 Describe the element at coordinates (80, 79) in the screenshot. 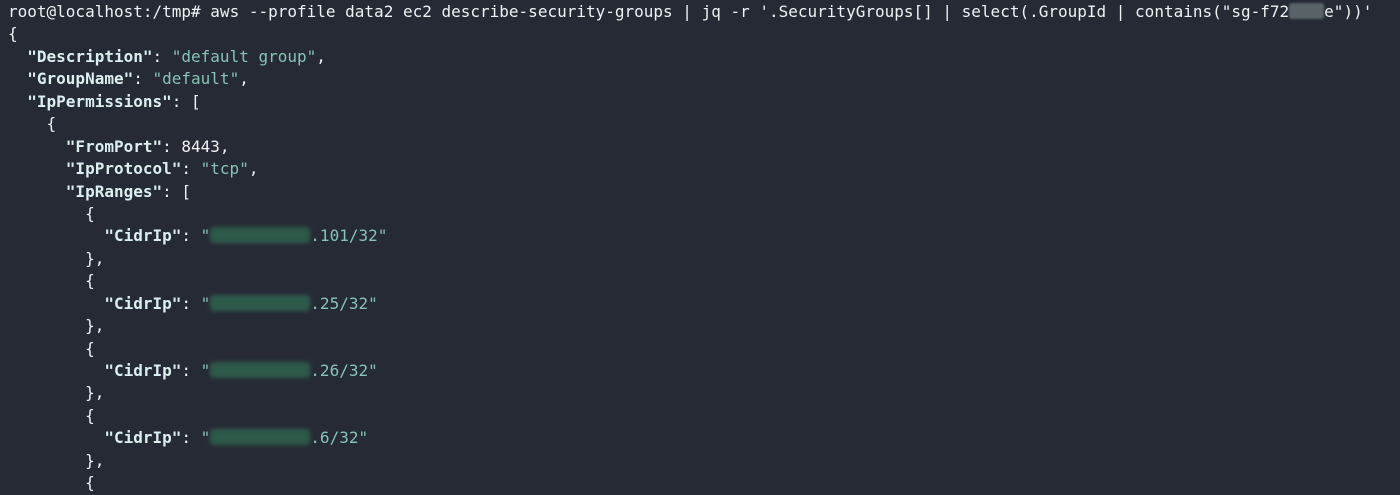

I see `json-key: "GroupName"` at that location.